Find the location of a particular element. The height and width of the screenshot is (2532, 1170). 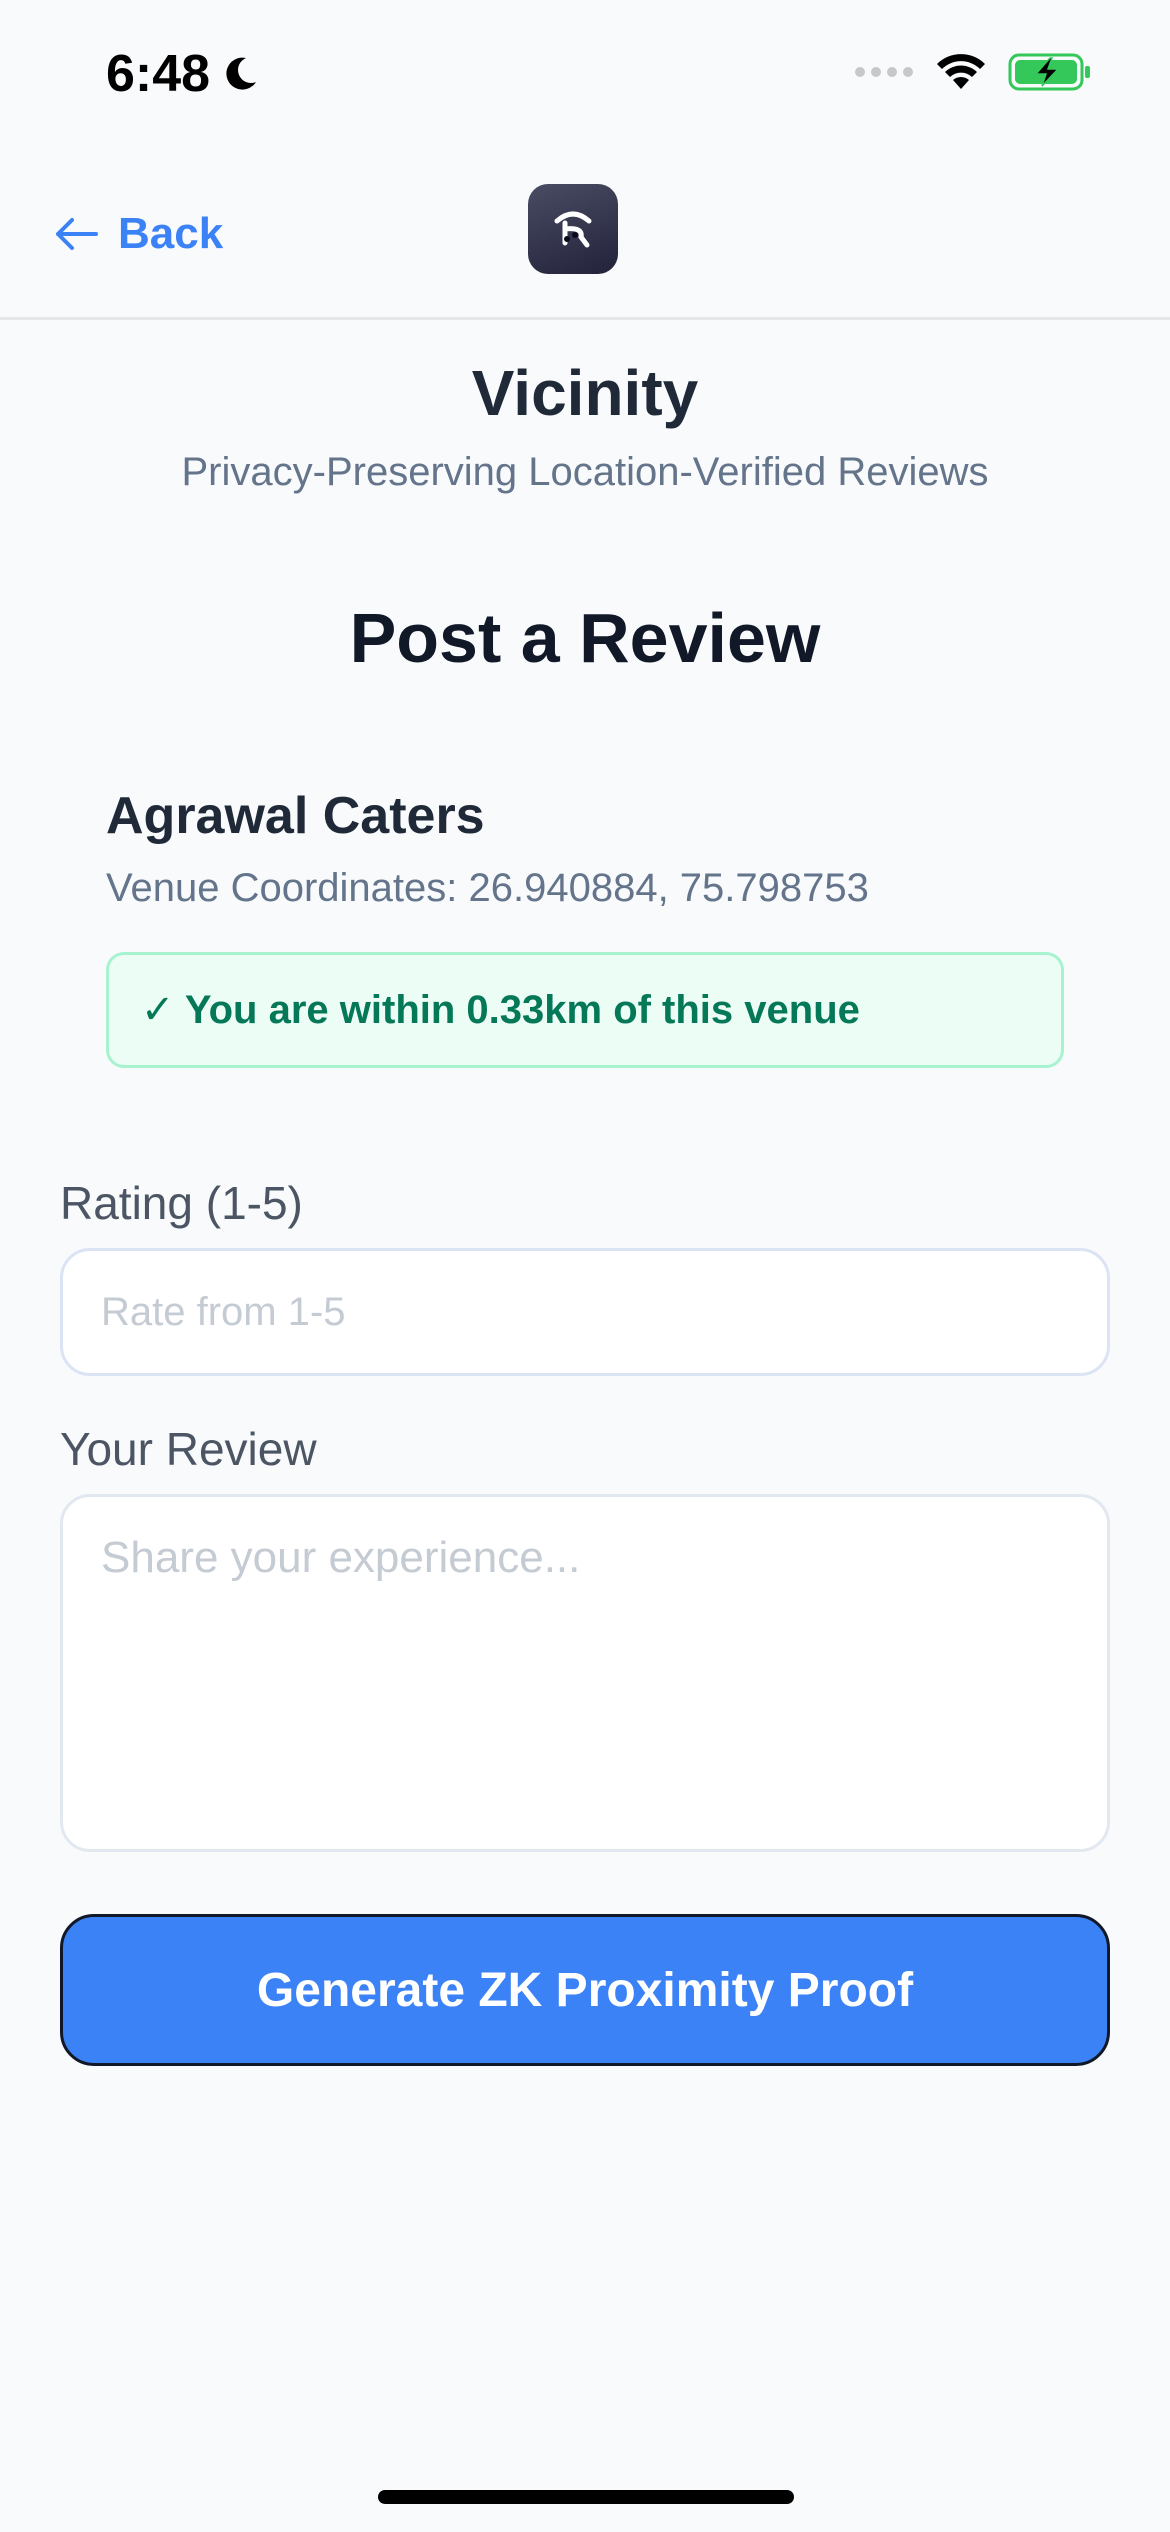

venue-coordinates: Venue Coordinates: 26.940884, 75.798753 is located at coordinates (487, 888).